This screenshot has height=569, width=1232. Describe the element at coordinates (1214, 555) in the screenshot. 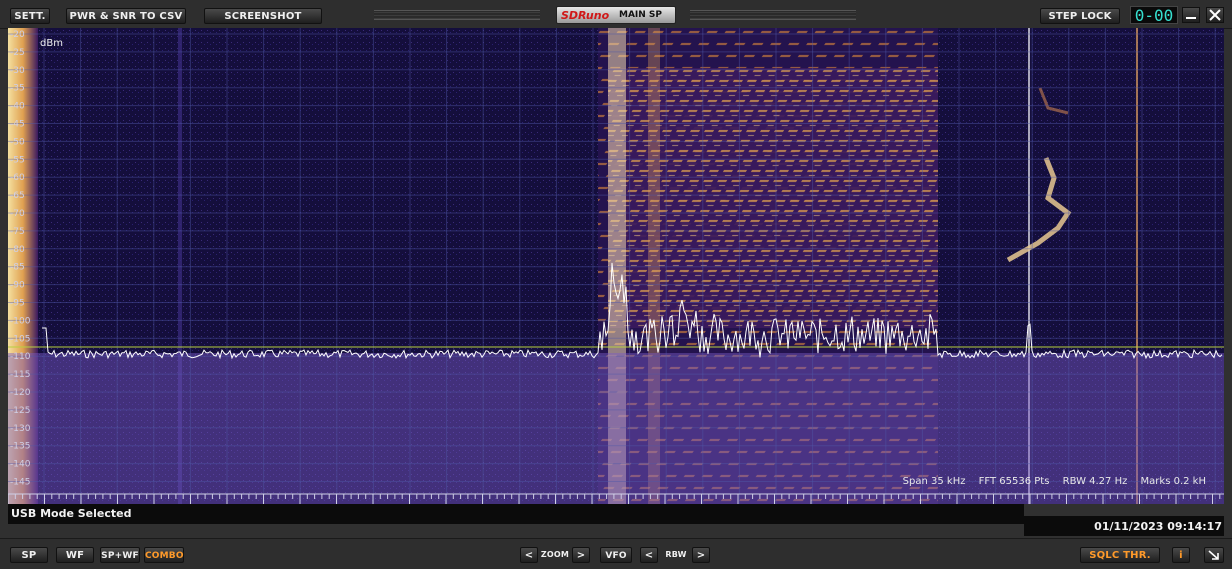

I see `resize-icon` at that location.